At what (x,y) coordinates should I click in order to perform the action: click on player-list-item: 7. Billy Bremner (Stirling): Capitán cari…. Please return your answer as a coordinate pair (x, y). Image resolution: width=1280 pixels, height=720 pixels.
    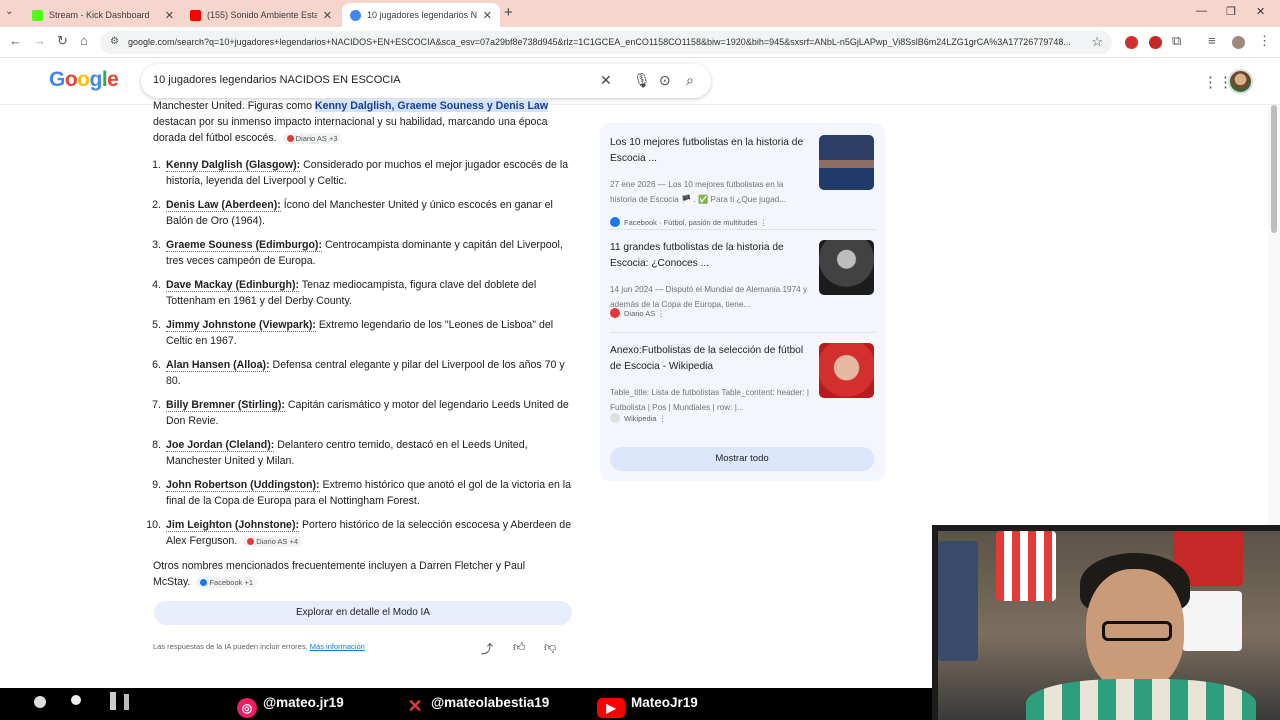
    Looking at the image, I should click on (362, 413).